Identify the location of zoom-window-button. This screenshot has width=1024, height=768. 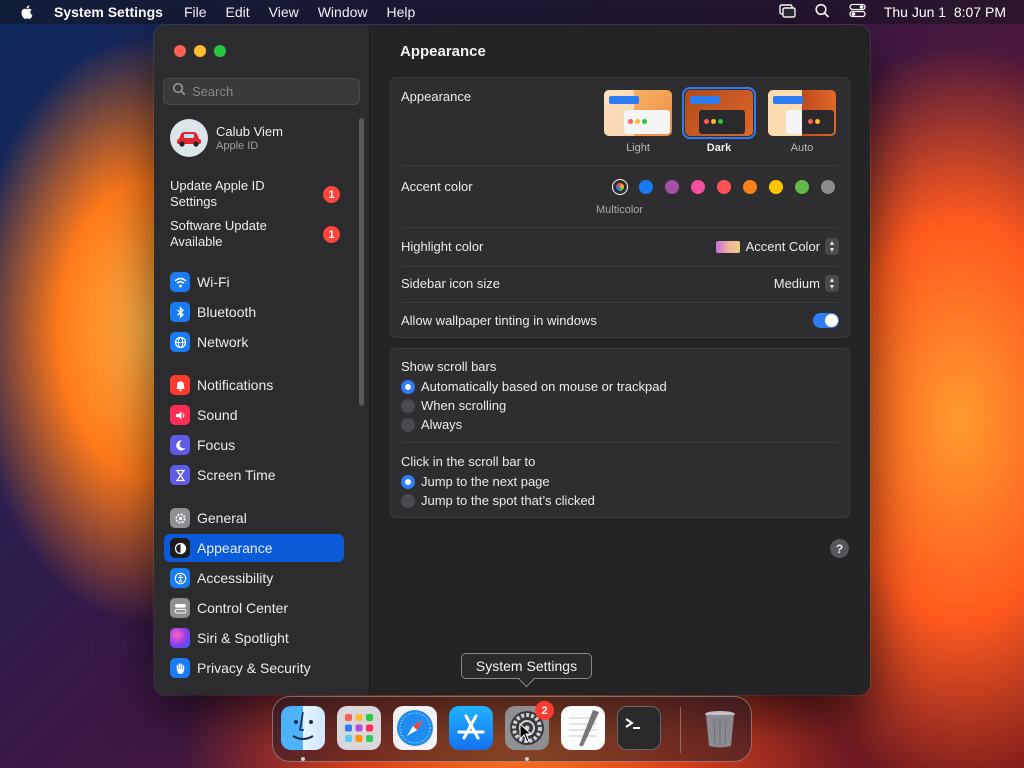
(220, 51).